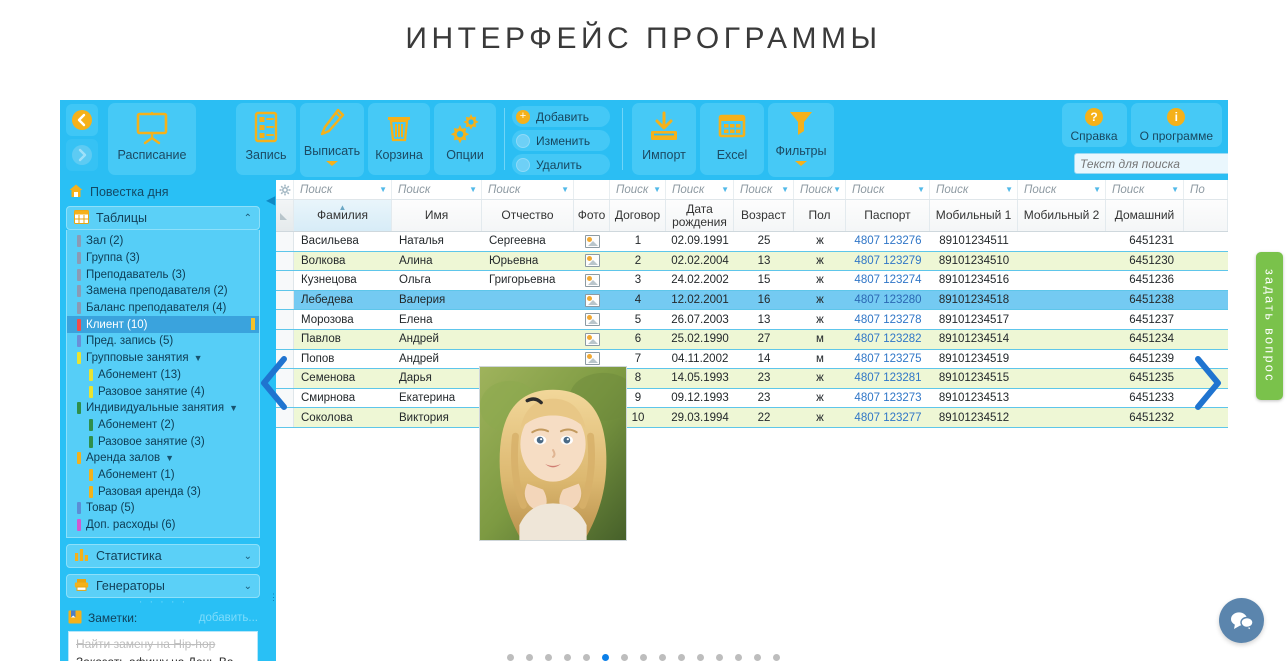 This screenshot has height=666, width=1287. I want to click on sidebar-tree-item: Товар (5), so click(163, 508).